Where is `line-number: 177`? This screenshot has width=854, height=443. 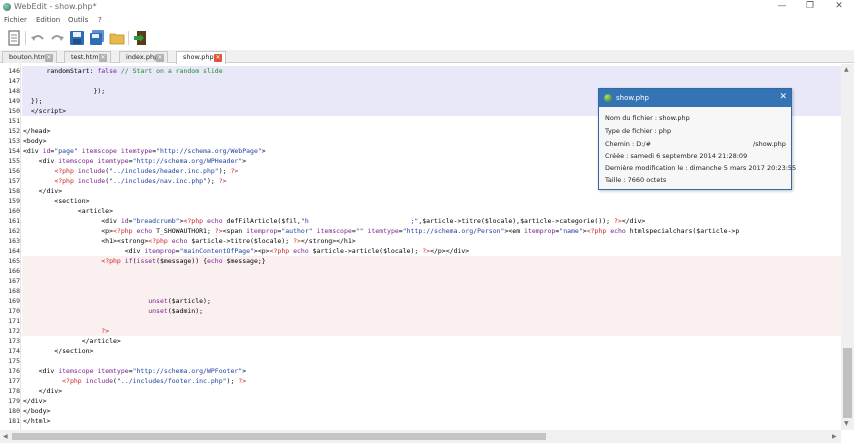 line-number: 177 is located at coordinates (14, 381).